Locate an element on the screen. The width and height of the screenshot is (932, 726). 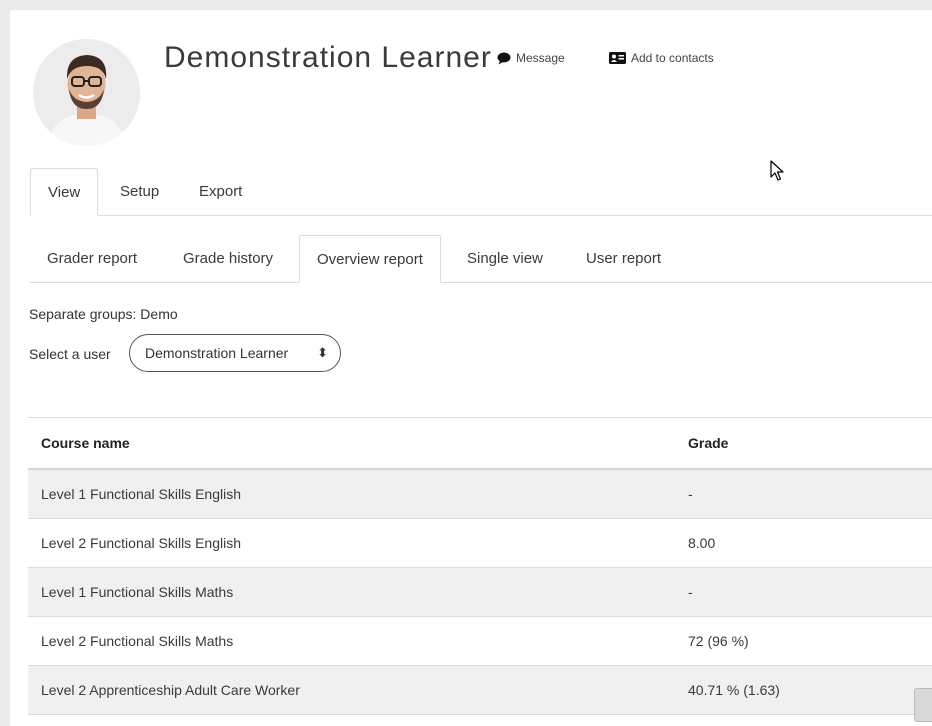
tab-grade-history-label: Grade history is located at coordinates (228, 258).